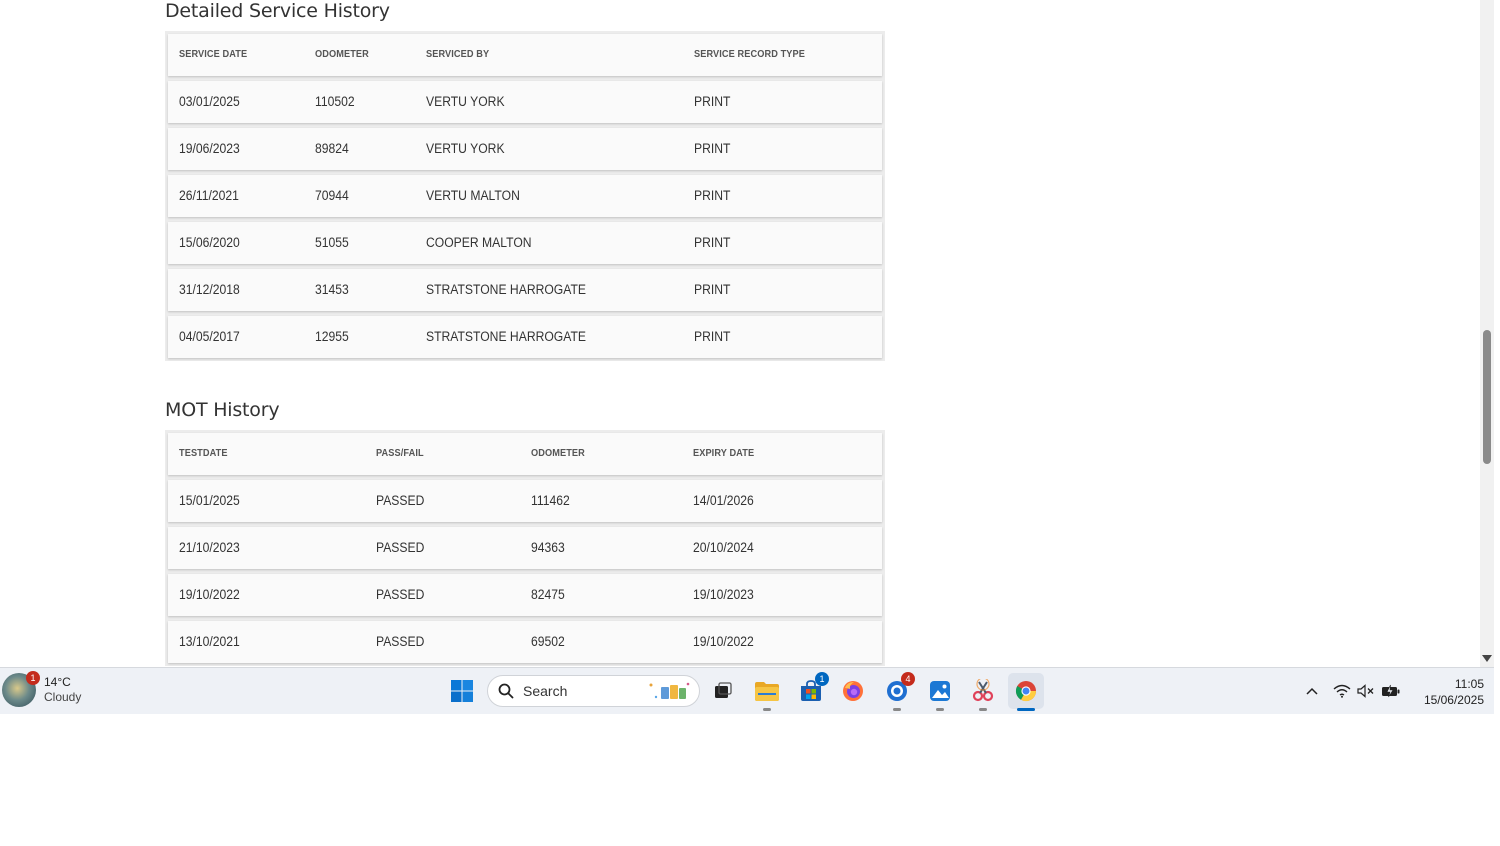  What do you see at coordinates (332, 242) in the screenshot?
I see `odometer-cell: 51055` at bounding box center [332, 242].